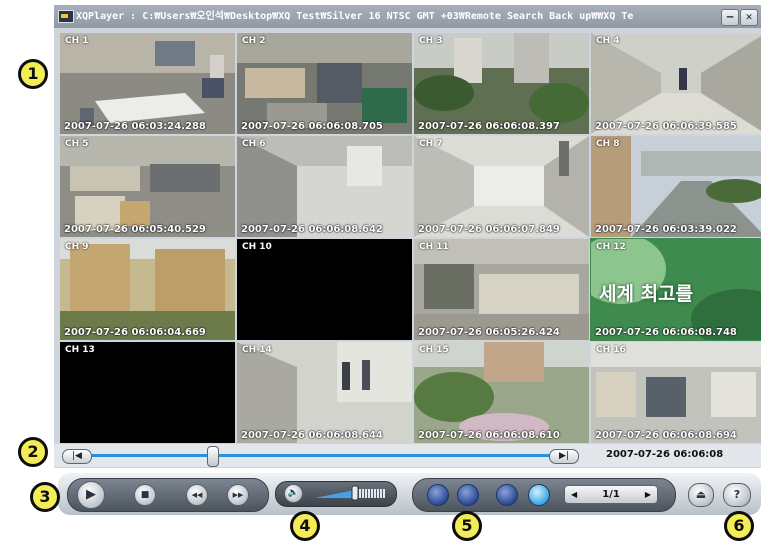 This screenshot has height=545, width=761. Describe the element at coordinates (611, 247) in the screenshot. I see `channel-label: CH 12` at that location.